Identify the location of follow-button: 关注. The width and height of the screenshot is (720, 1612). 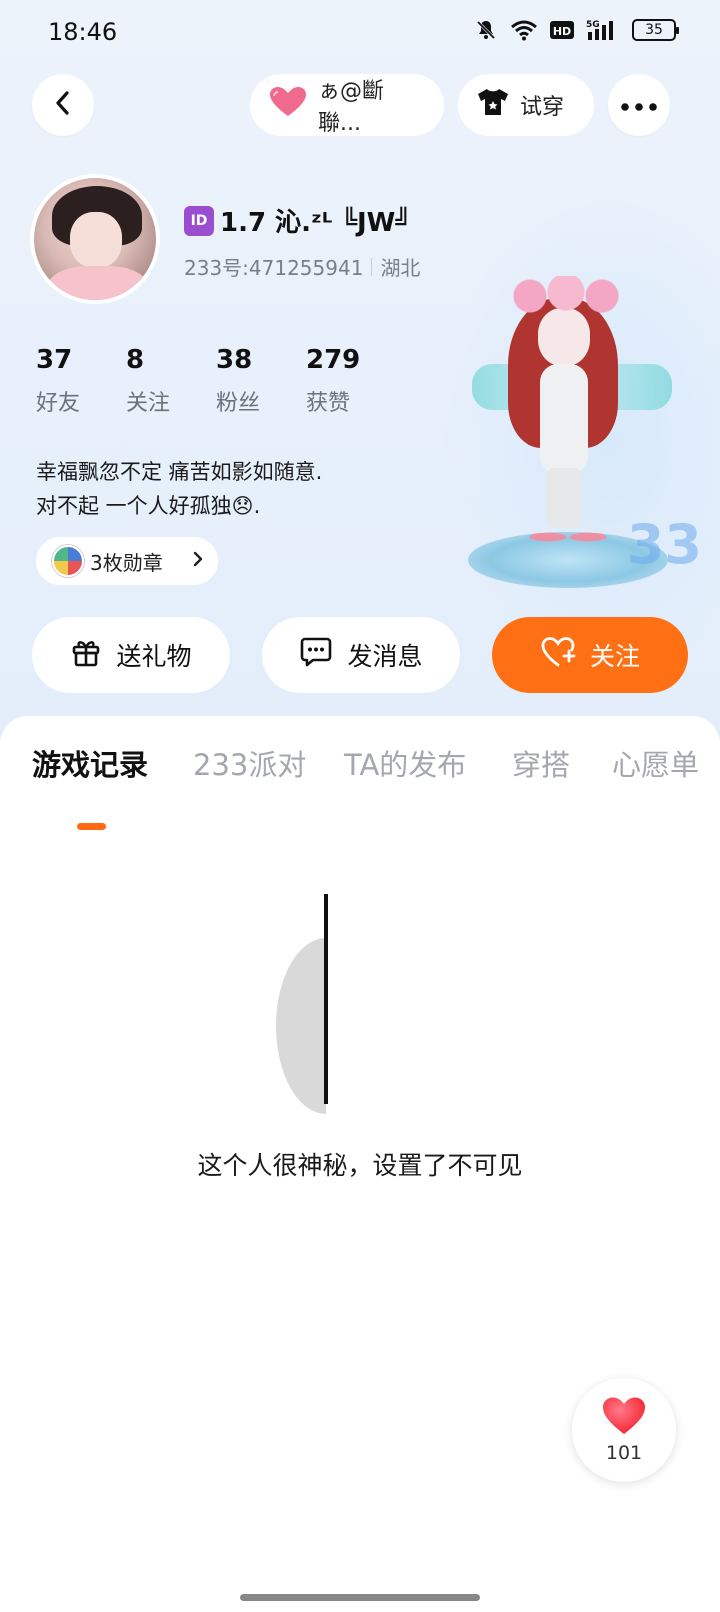
(590, 655).